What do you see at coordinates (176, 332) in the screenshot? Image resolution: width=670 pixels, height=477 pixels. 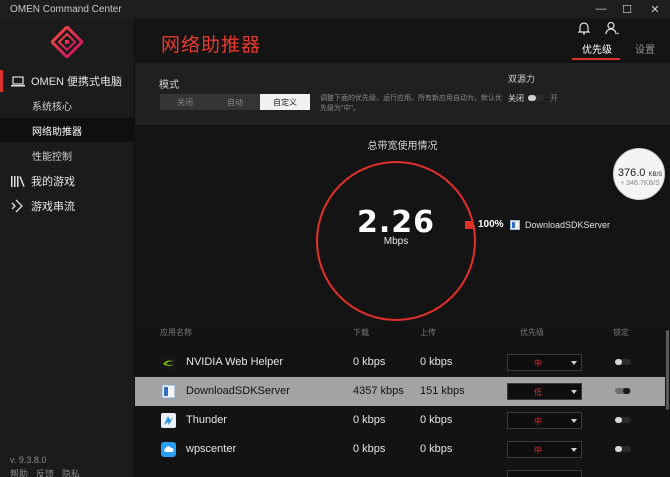 I see `header-app-name: 应用名称` at bounding box center [176, 332].